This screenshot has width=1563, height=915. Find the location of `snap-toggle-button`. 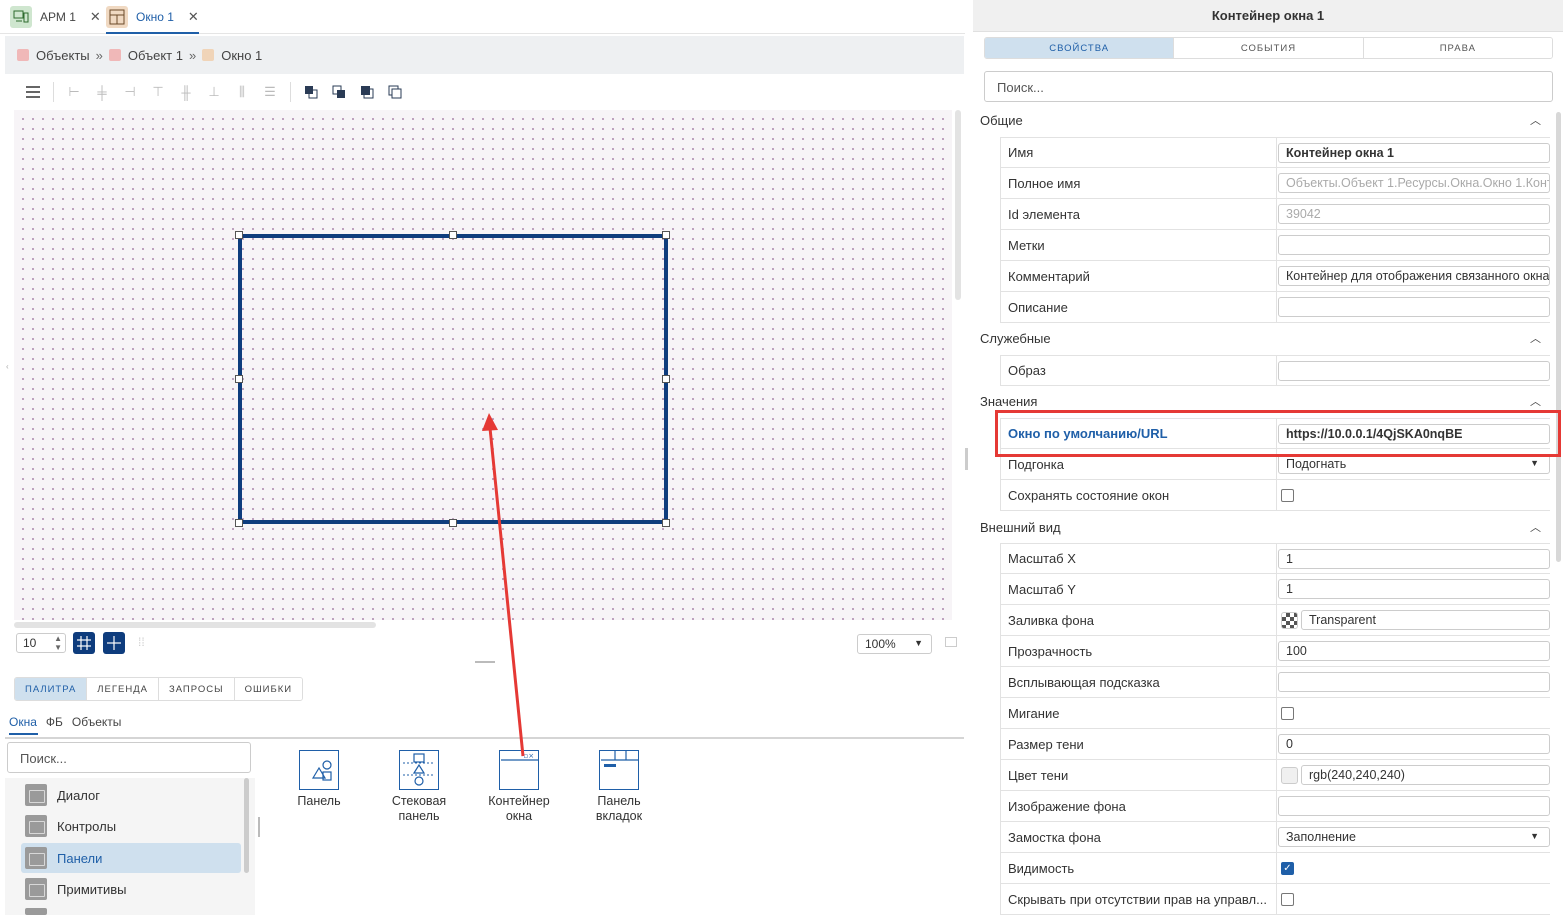

snap-toggle-button is located at coordinates (114, 643).